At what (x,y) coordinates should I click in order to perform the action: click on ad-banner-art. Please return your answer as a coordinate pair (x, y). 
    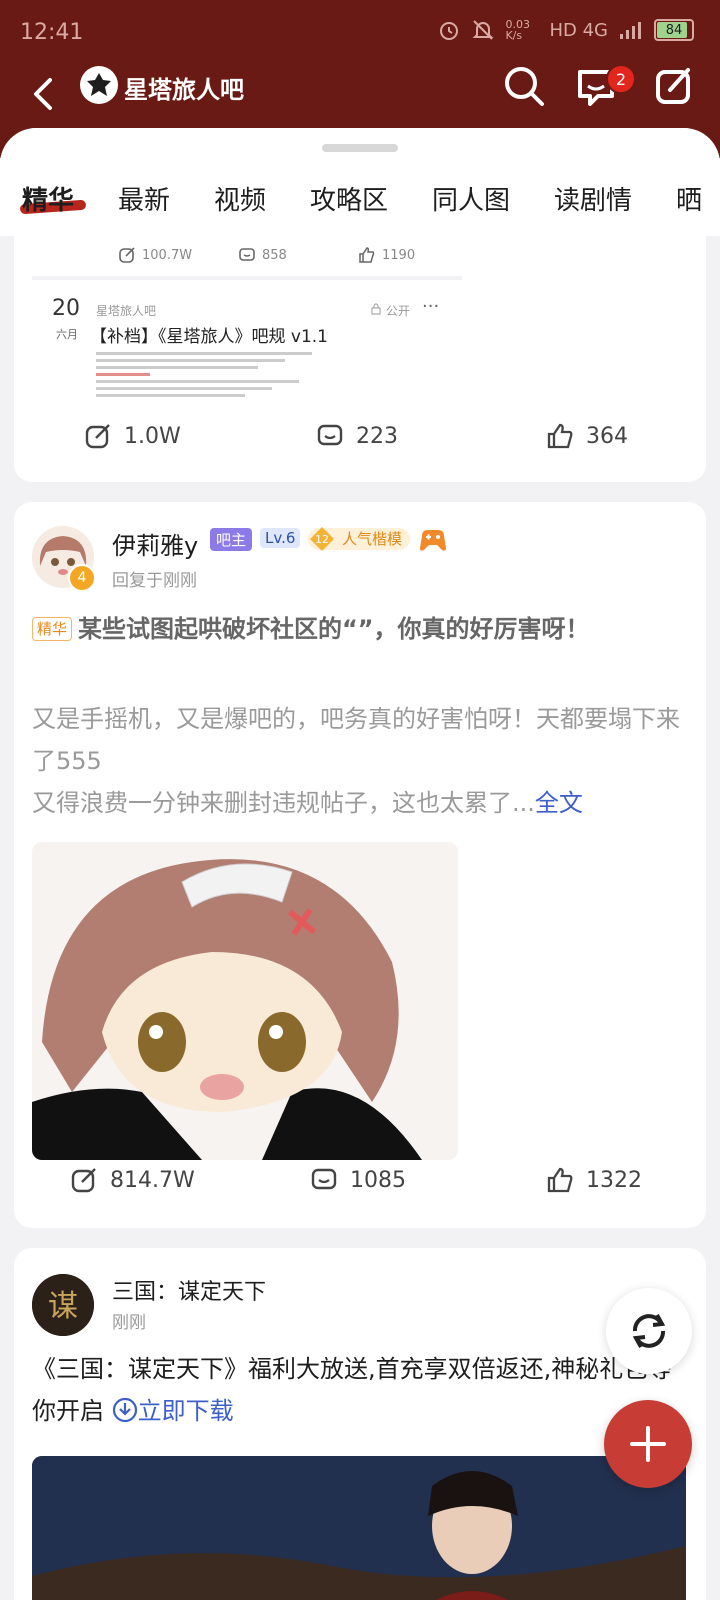
    Looking at the image, I should click on (359, 1528).